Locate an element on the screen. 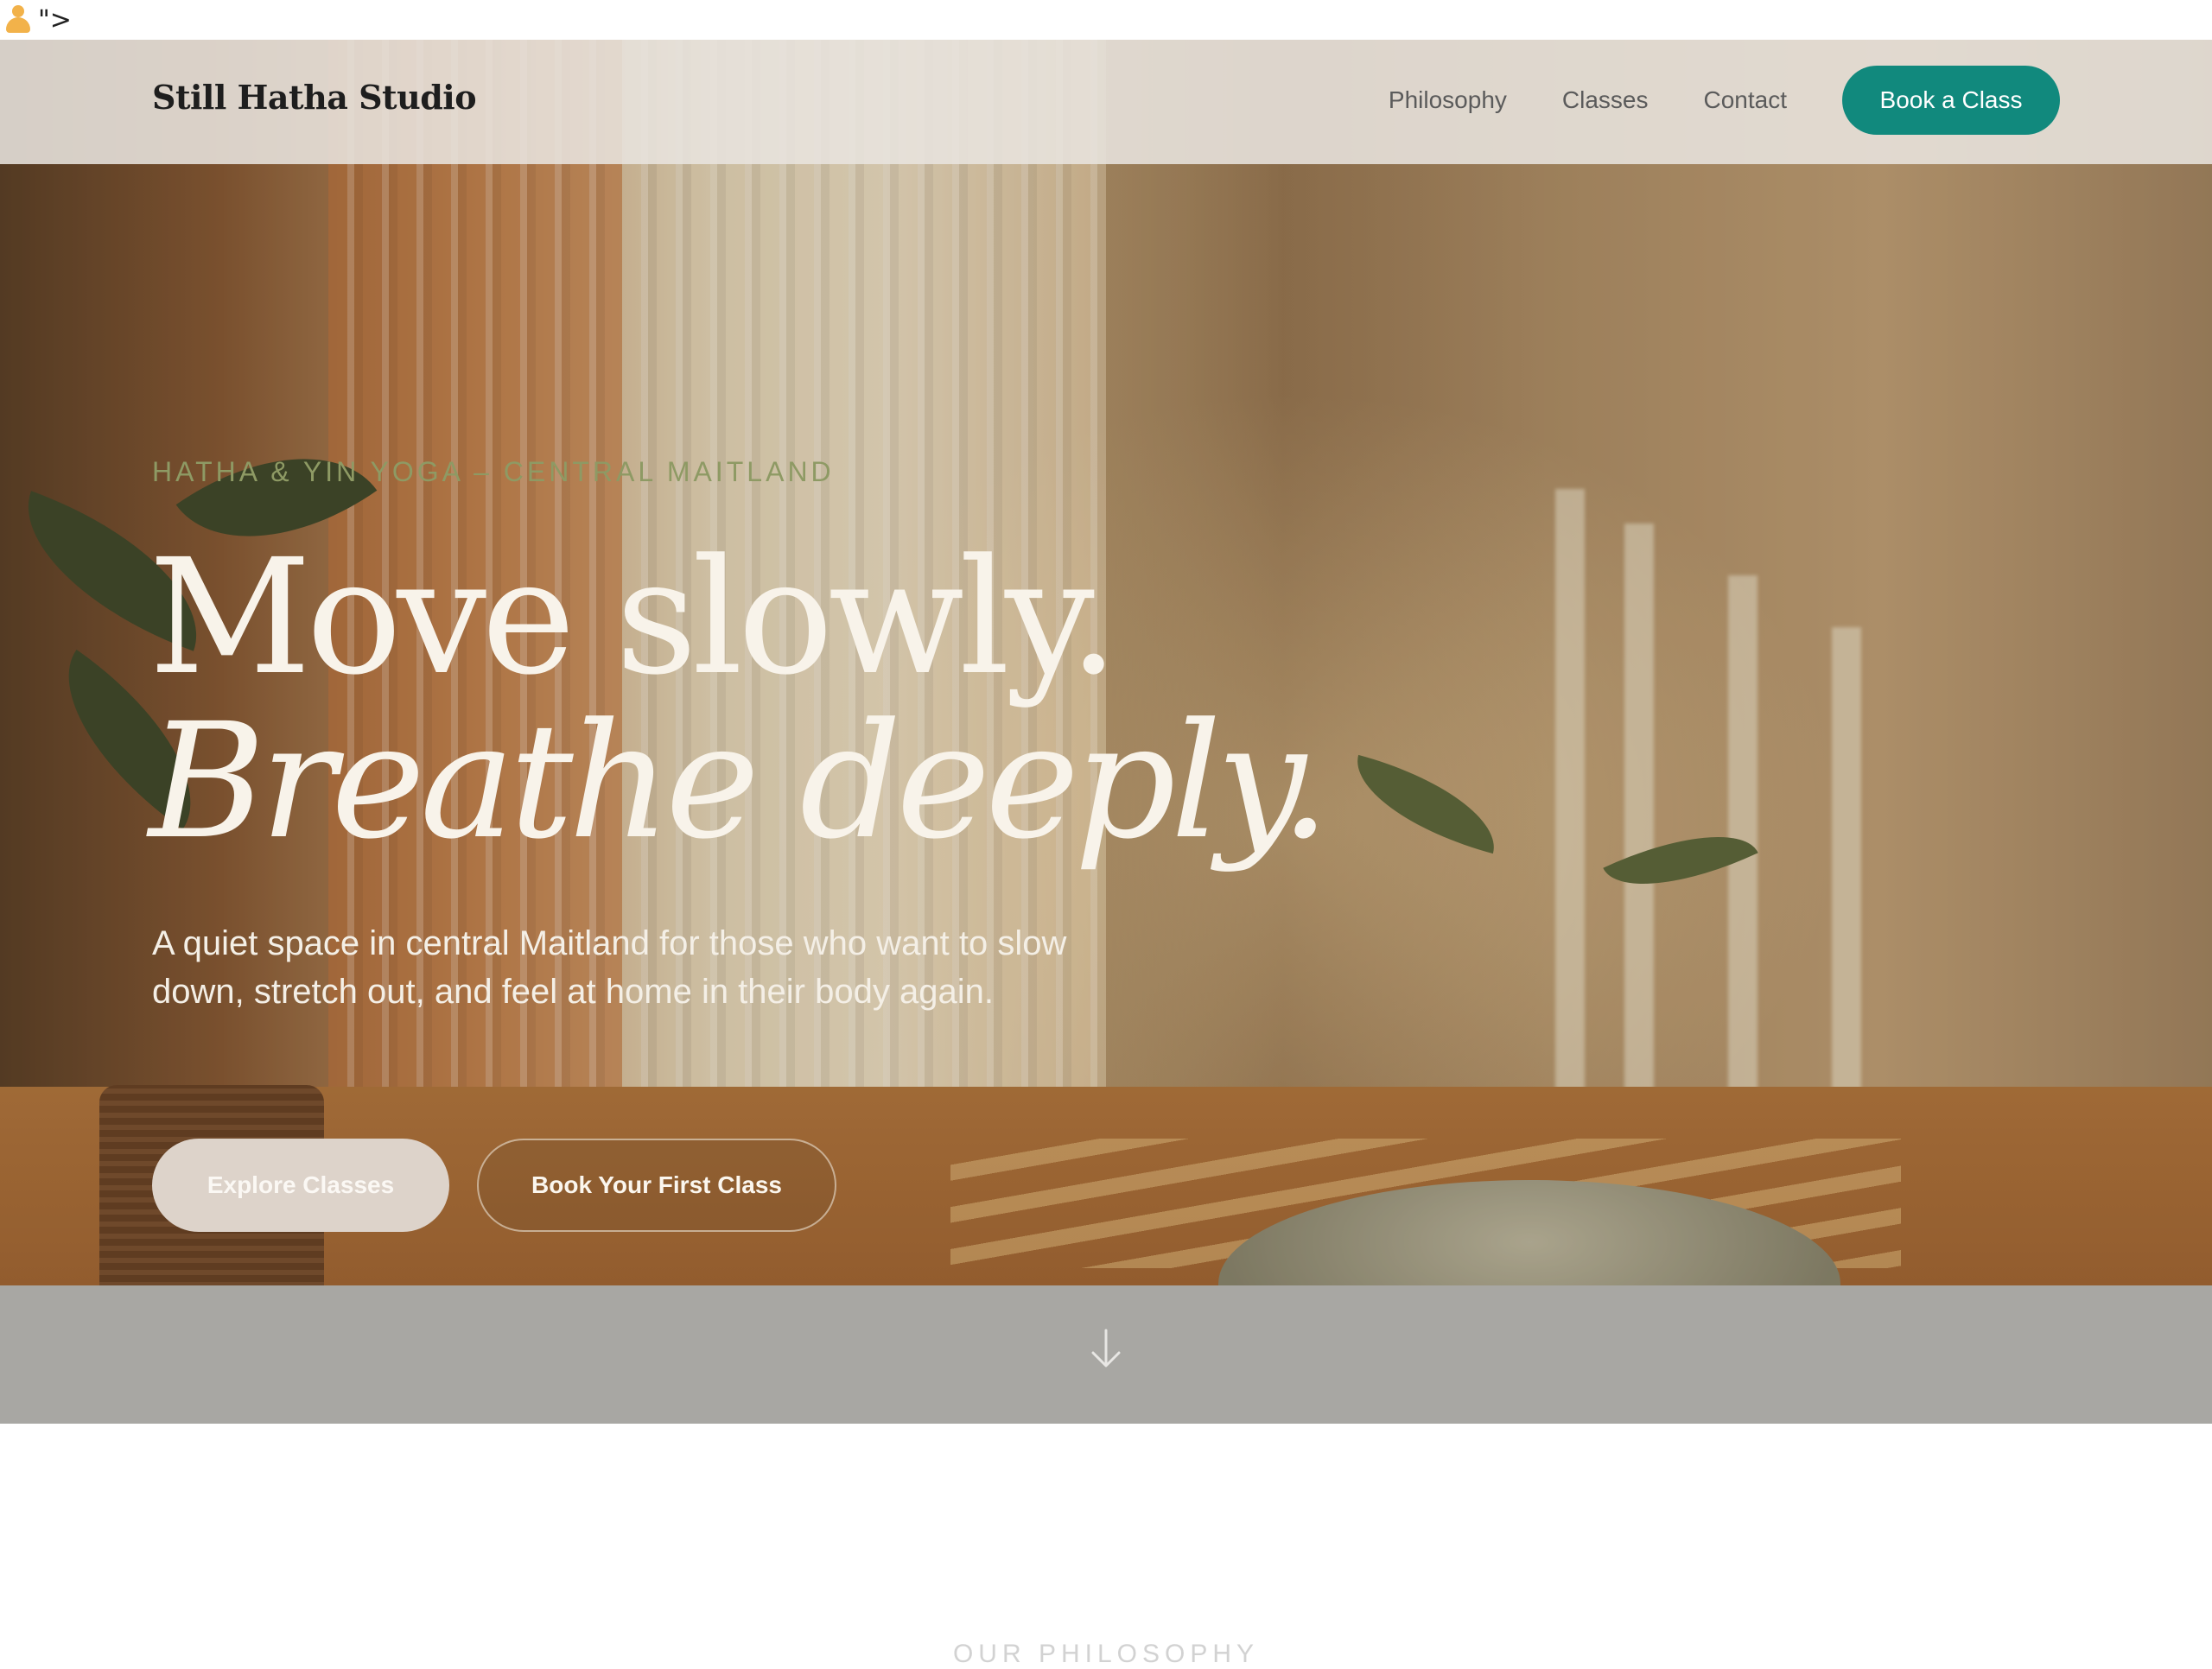 Image resolution: width=2212 pixels, height=1669 pixels. artifact-text: "> is located at coordinates (55, 19).